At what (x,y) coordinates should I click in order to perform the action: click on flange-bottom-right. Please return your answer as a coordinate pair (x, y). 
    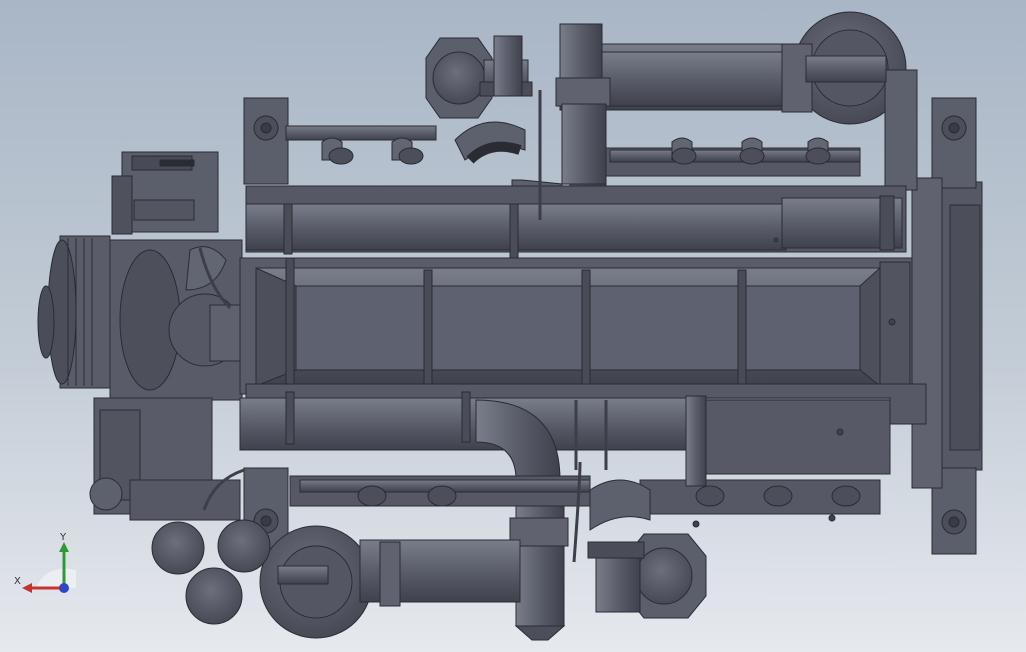
    Looking at the image, I should click on (647, 576).